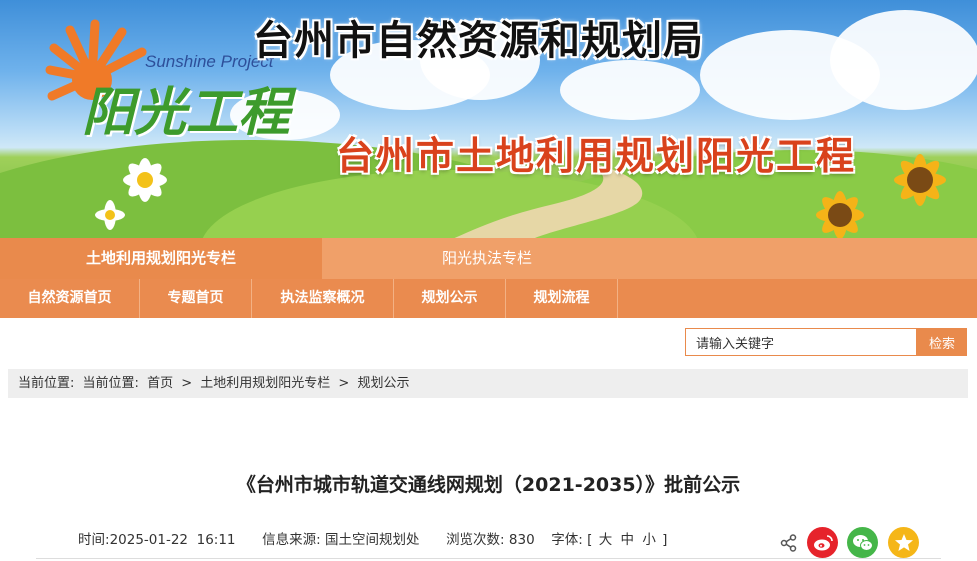  What do you see at coordinates (196, 298) in the screenshot?
I see `nav-item-topic-home: 专题首页` at bounding box center [196, 298].